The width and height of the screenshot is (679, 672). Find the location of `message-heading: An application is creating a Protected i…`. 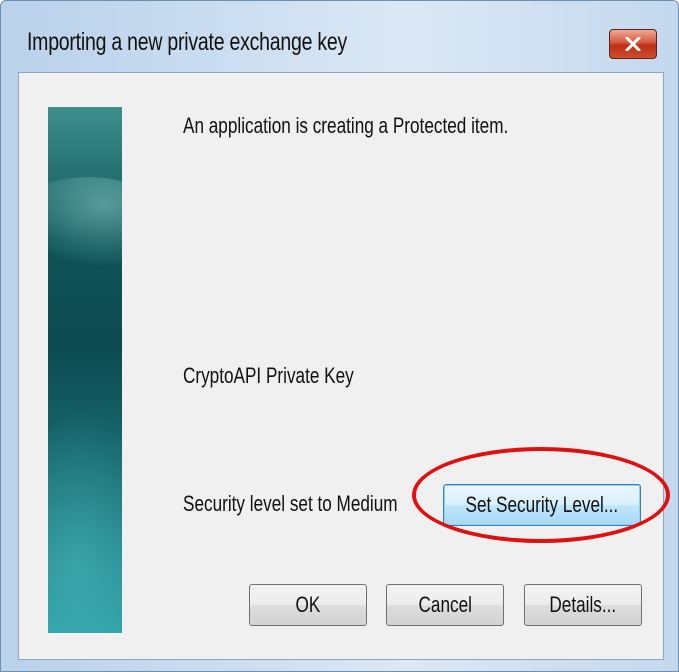

message-heading: An application is creating a Protected i… is located at coordinates (346, 125).